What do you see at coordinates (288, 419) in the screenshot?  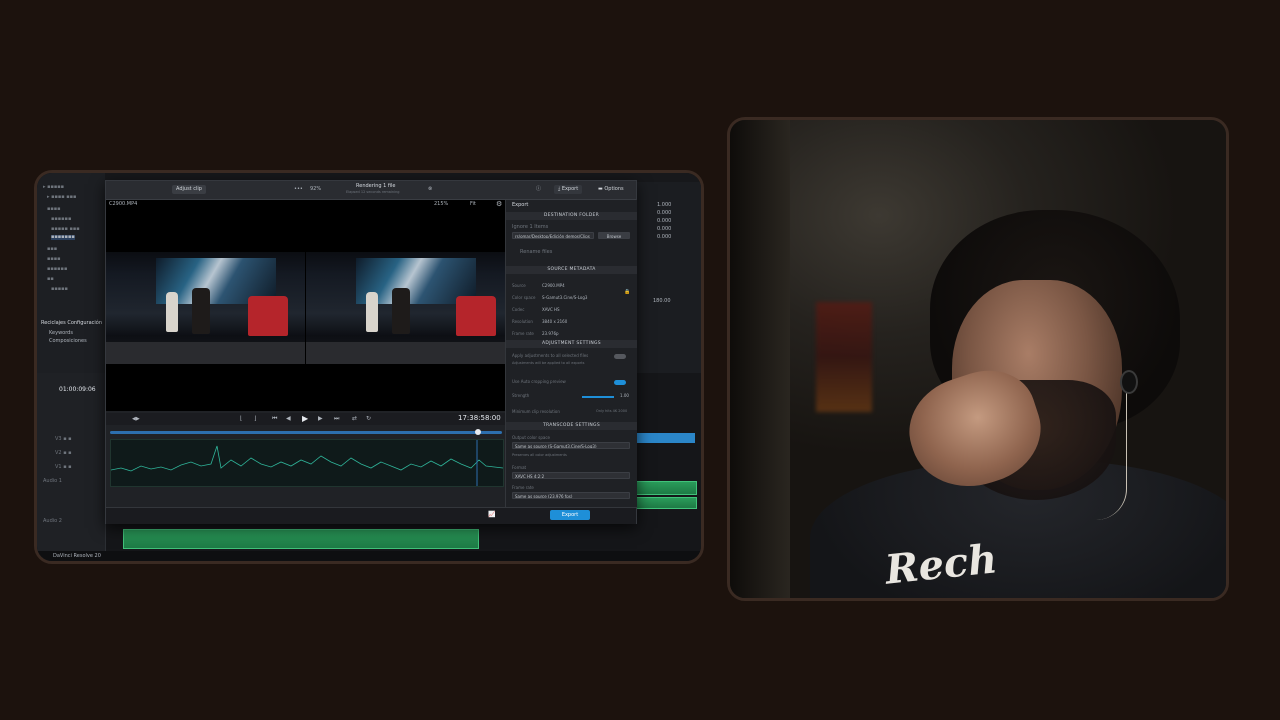 I see `step-back-icon: ◀` at bounding box center [288, 419].